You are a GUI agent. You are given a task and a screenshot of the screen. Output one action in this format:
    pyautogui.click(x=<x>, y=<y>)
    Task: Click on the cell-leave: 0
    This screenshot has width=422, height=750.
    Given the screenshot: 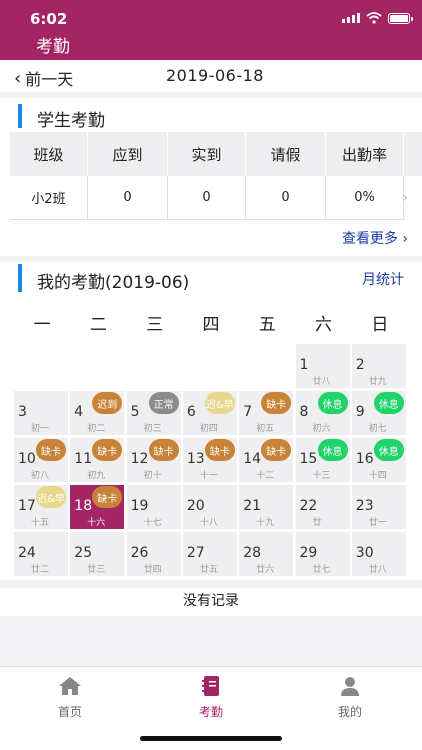 What is the action you would take?
    pyautogui.click(x=286, y=198)
    